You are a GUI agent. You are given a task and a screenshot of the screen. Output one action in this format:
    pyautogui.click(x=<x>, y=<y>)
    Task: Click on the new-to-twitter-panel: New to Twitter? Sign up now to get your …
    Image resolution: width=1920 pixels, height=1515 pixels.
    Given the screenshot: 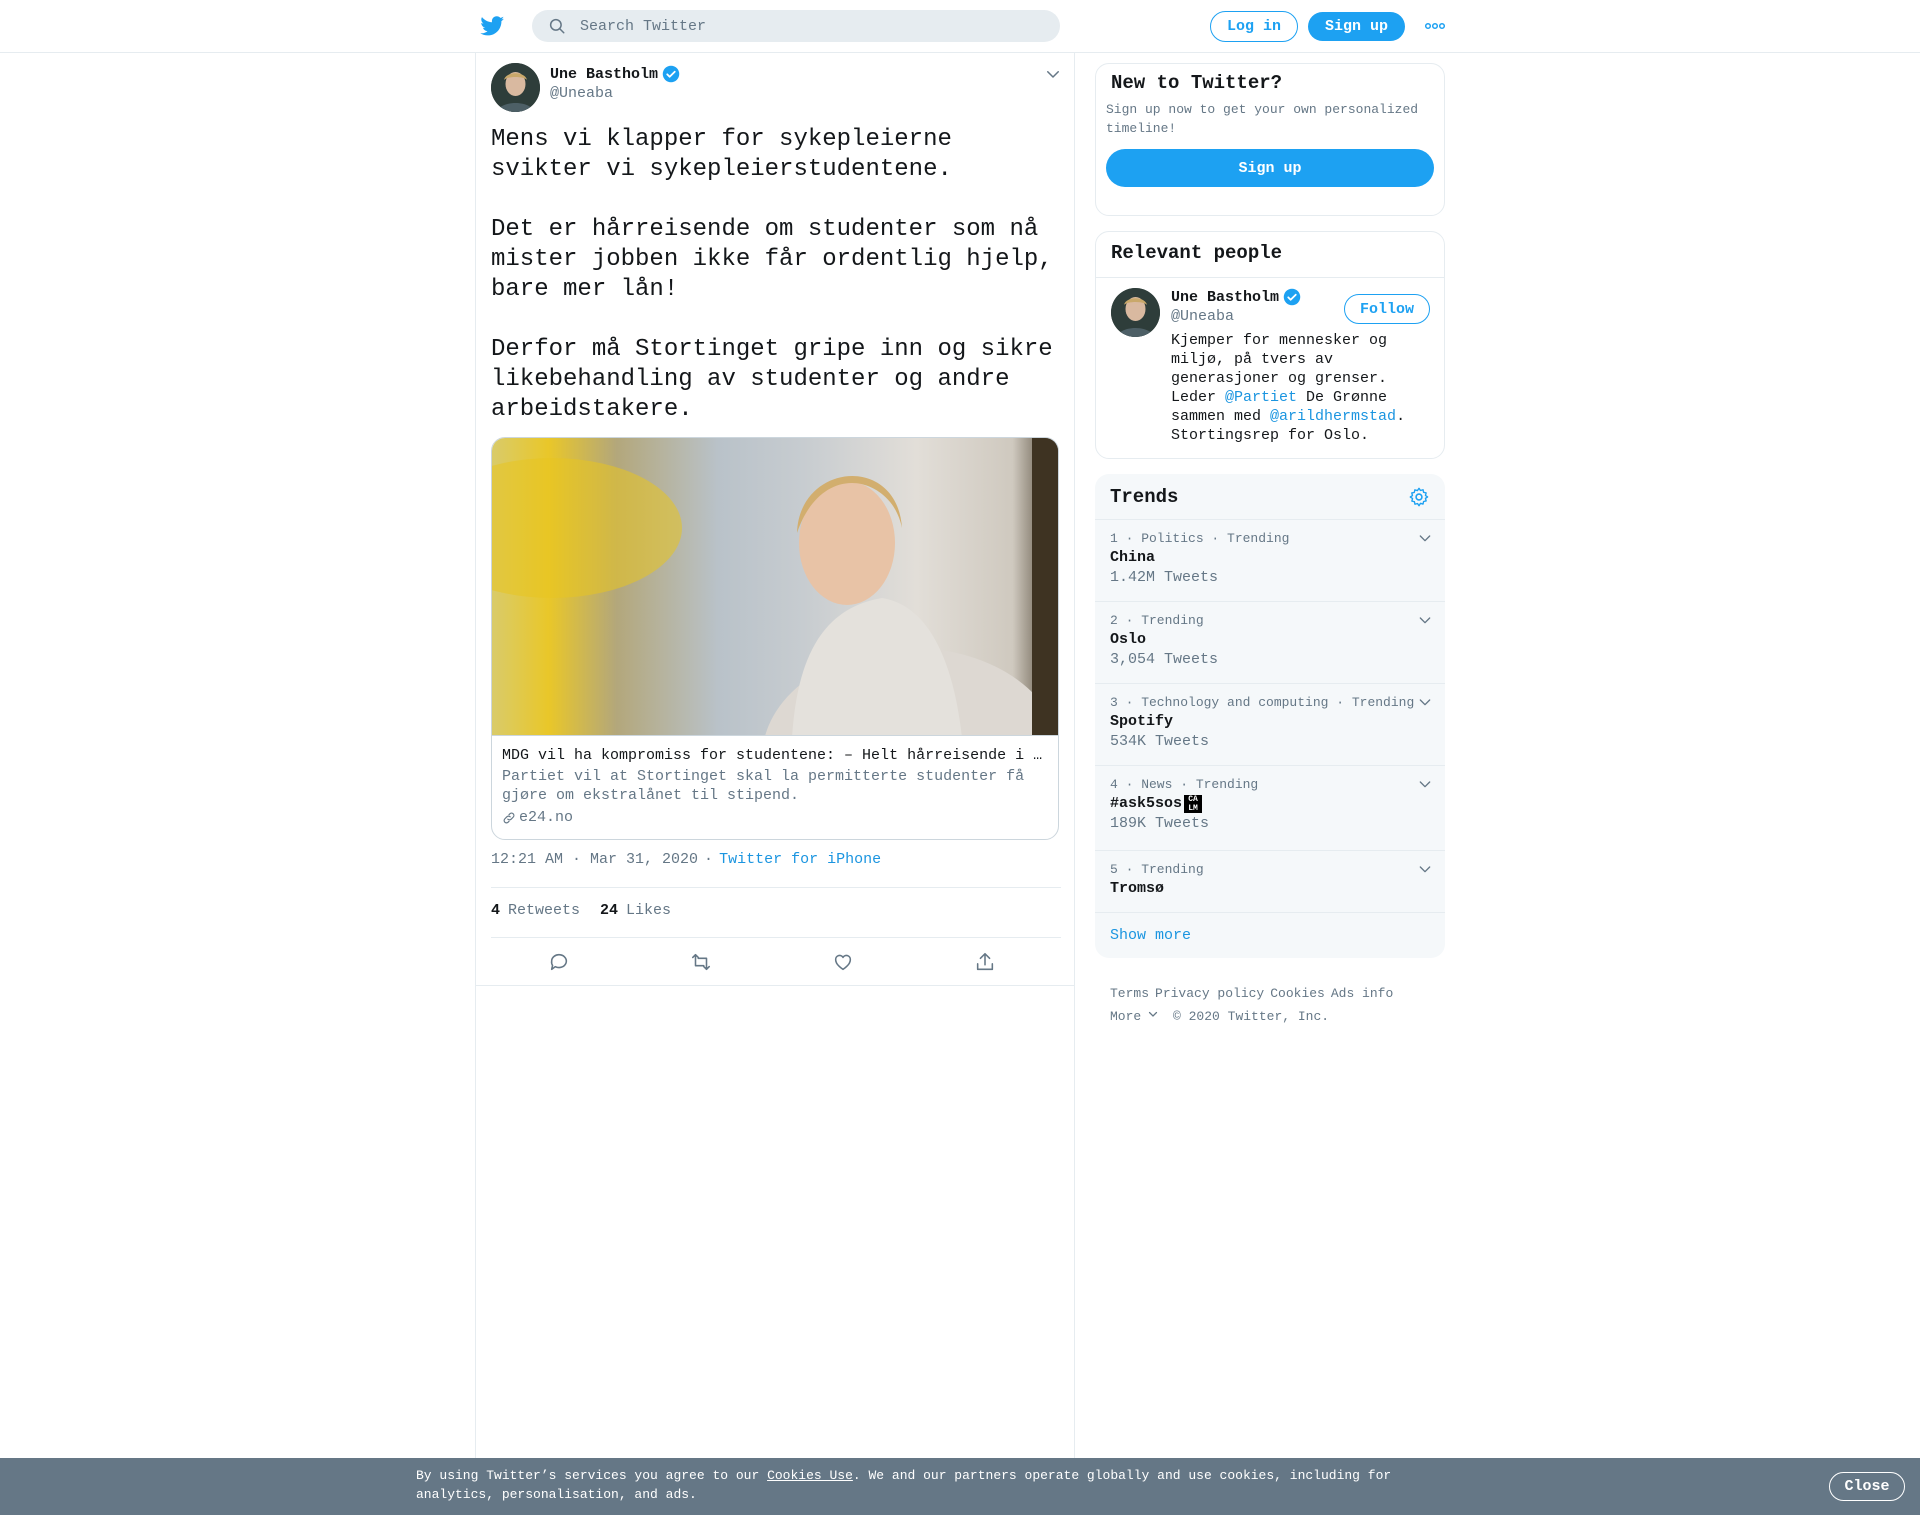 What is the action you would take?
    pyautogui.click(x=1270, y=139)
    